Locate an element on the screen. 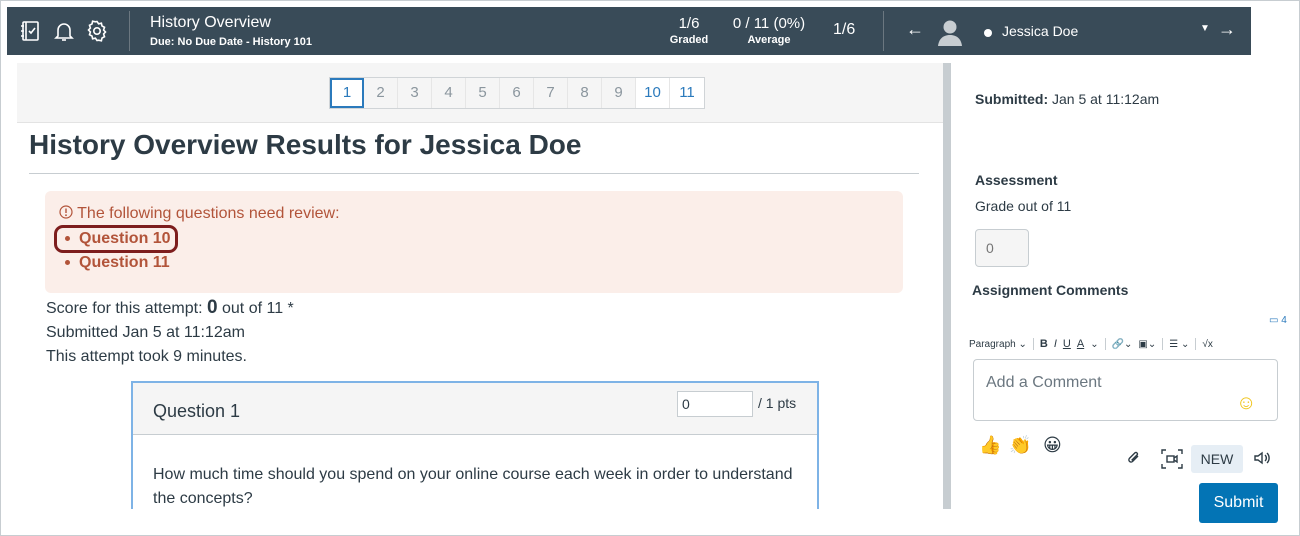  comment-placeholder: Add a Comment is located at coordinates (1044, 382).